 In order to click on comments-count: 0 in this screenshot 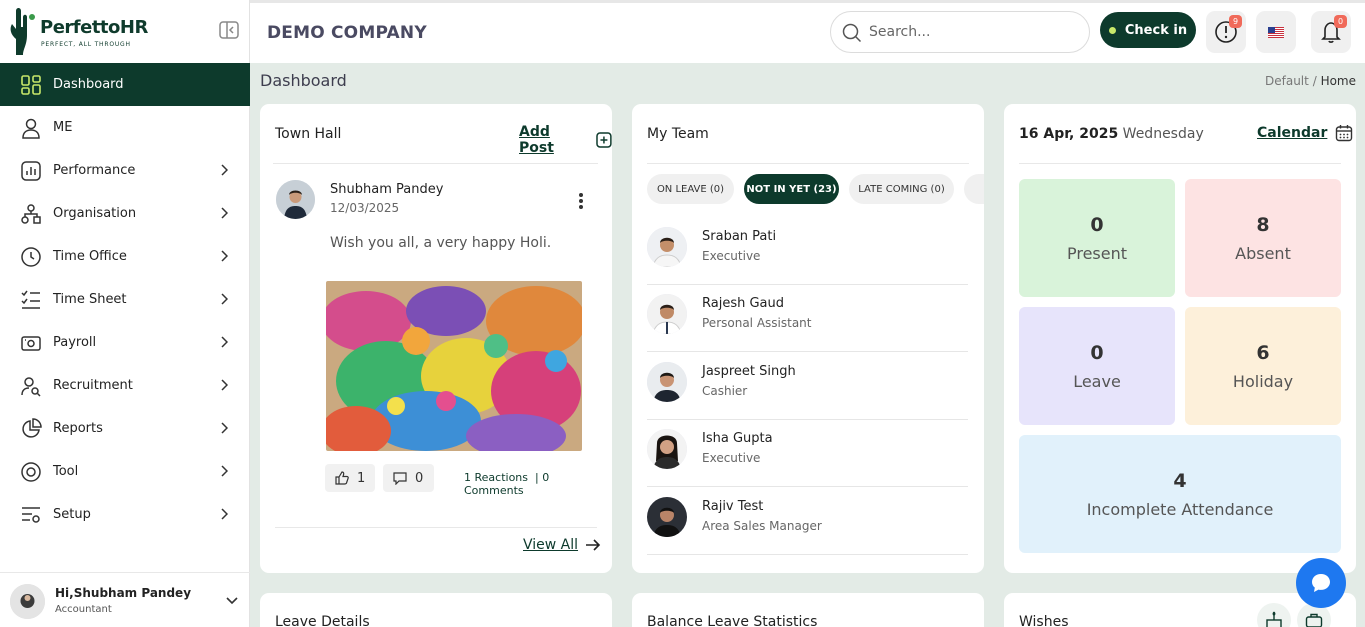, I will do `click(419, 478)`.